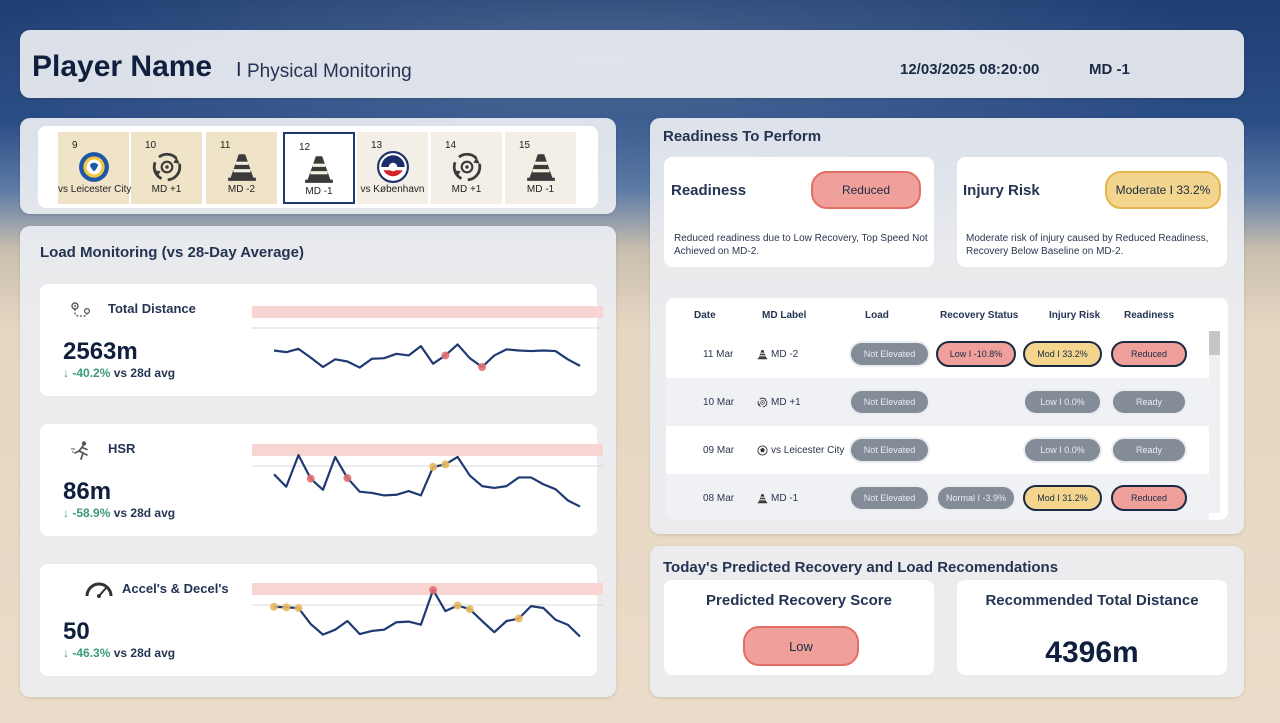 The image size is (1280, 723). I want to click on col-header-recovery: Recovery Status, so click(979, 315).